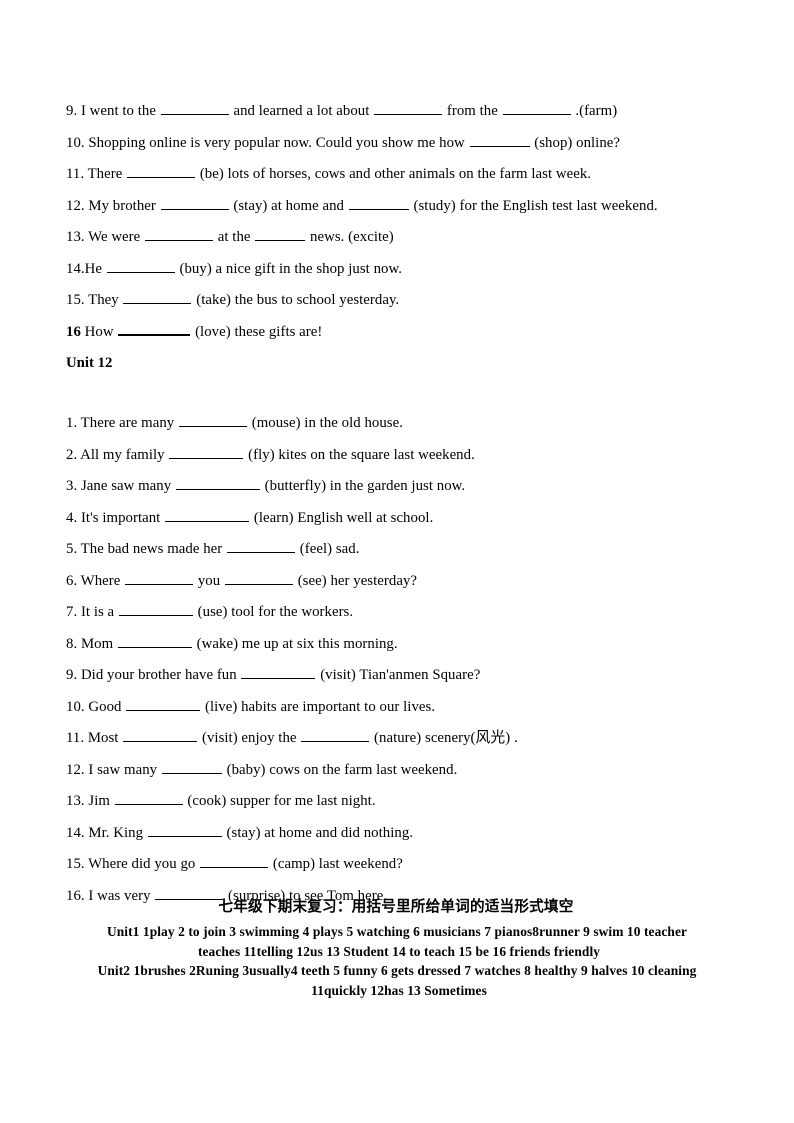  What do you see at coordinates (340, 769) in the screenshot?
I see `exercise-text: (baby) cows on the farm last weekend.` at bounding box center [340, 769].